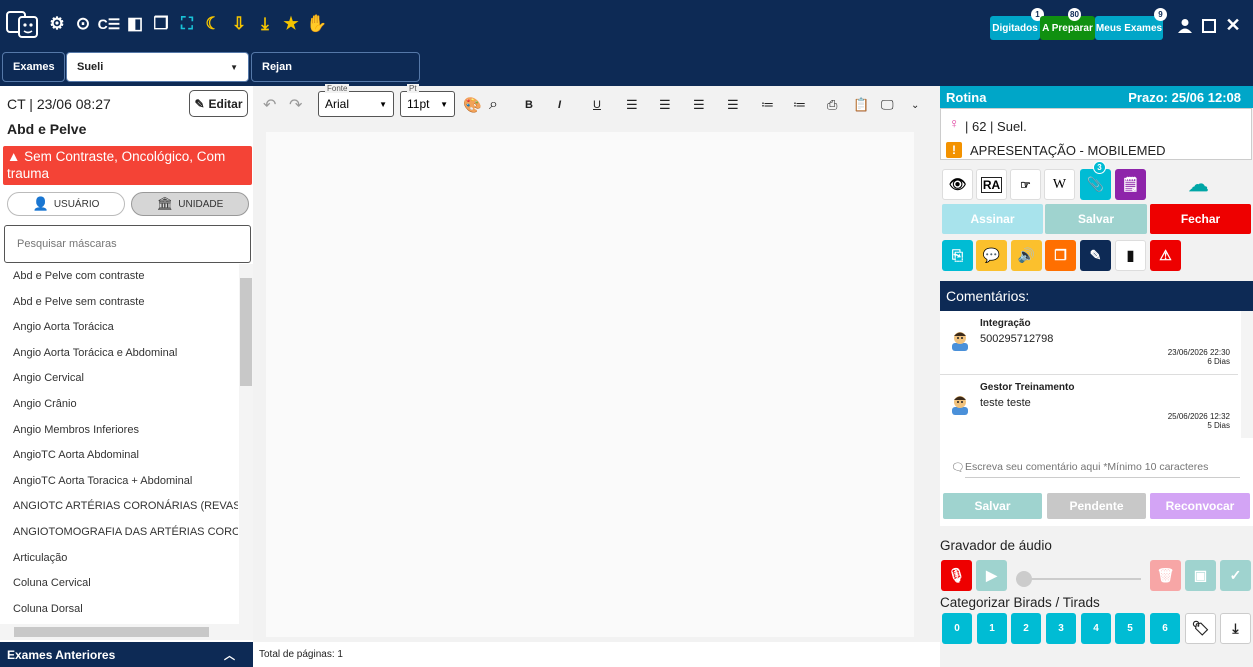  Describe the element at coordinates (119, 303) in the screenshot. I see `mask-item: Abd e Pelve sem contraste` at that location.